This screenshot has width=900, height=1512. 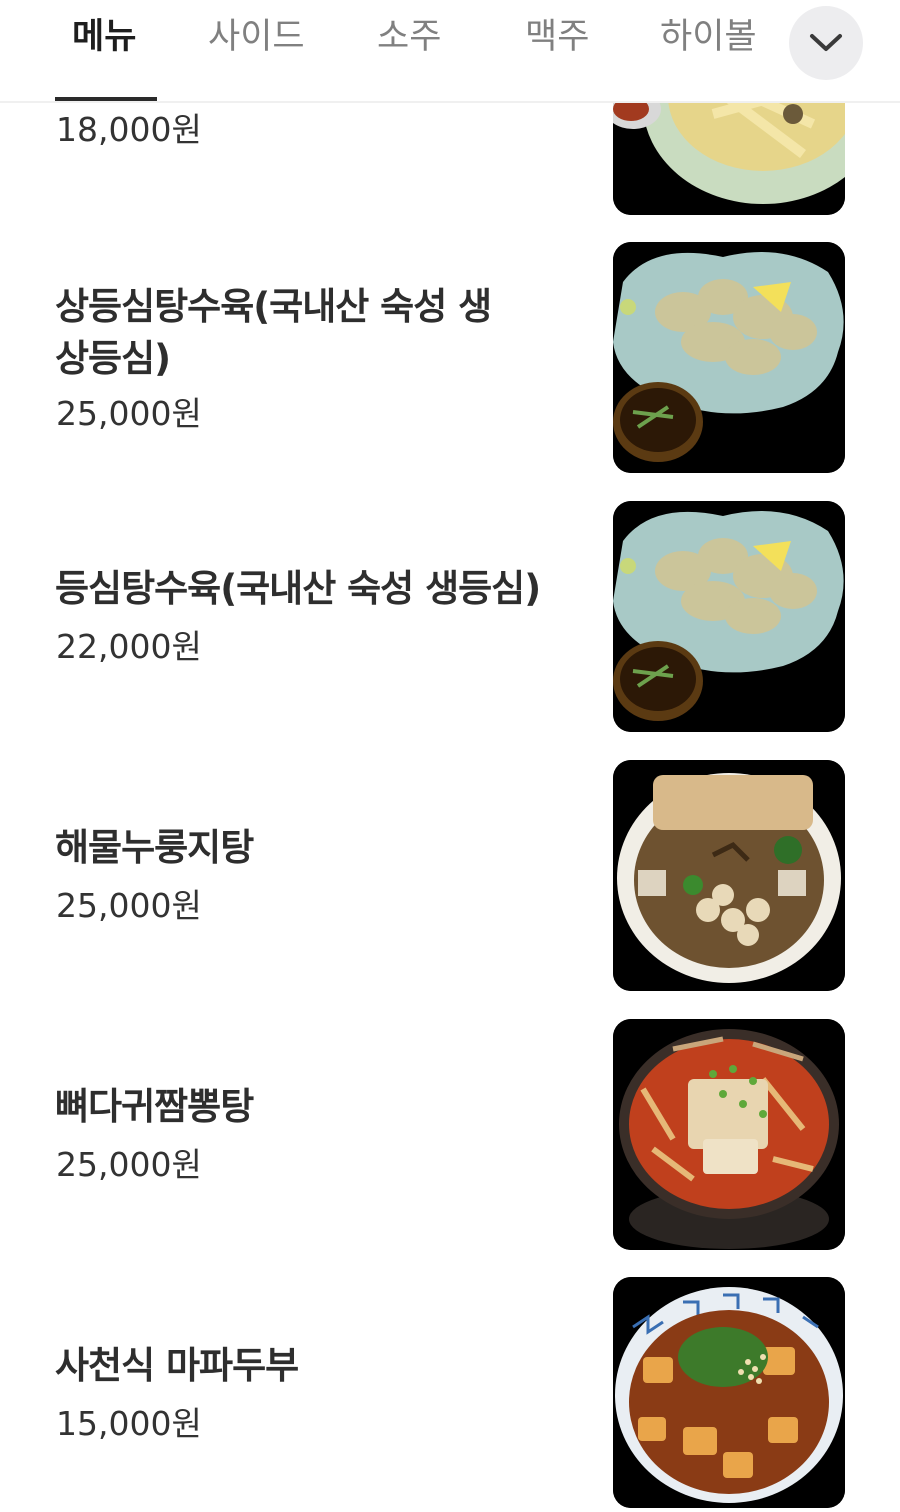 I want to click on item-name: 등심탕수육(국내산 숙성 생등심), so click(x=298, y=588).